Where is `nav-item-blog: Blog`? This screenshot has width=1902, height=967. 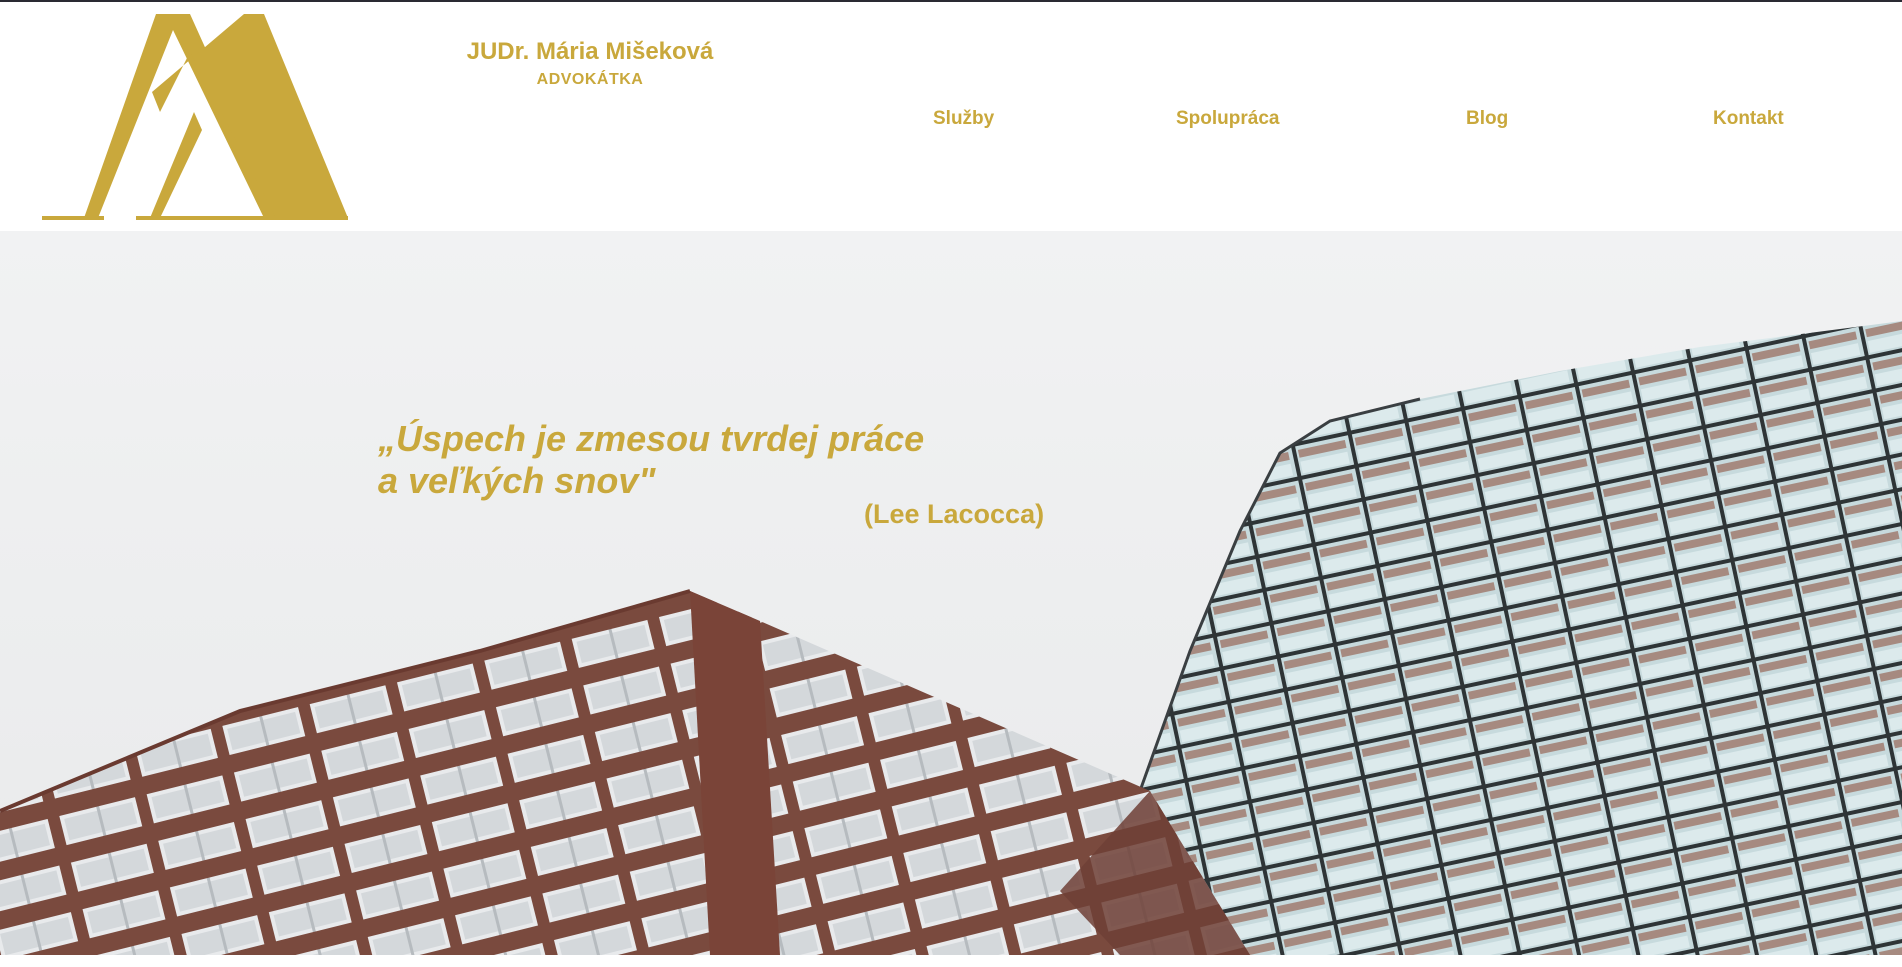
nav-item-blog: Blog is located at coordinates (1487, 119).